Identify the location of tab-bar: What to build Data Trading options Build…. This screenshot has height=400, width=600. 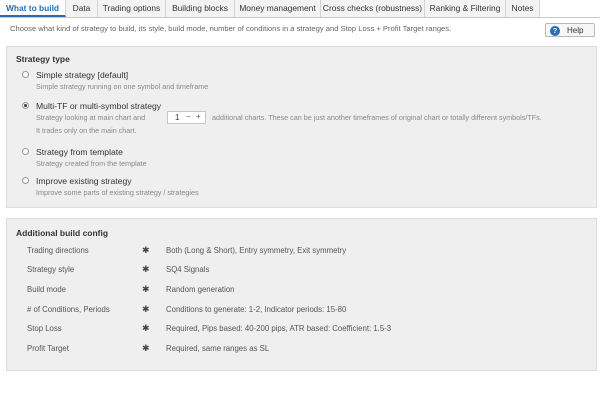
(300, 9).